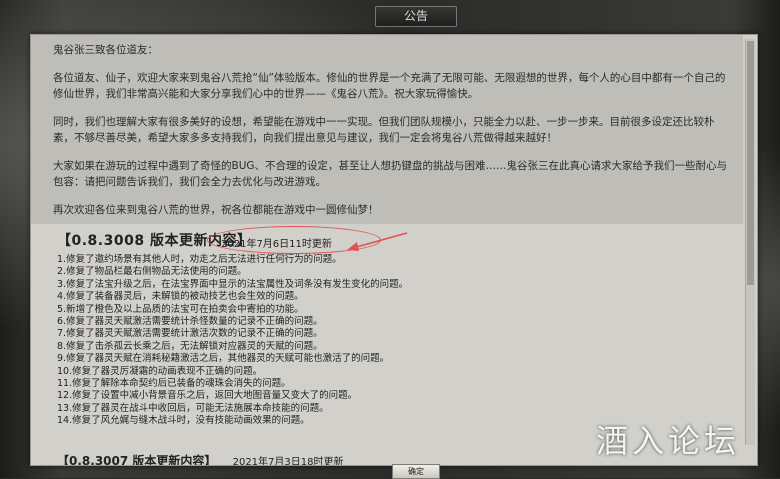  I want to click on change-item: 5.新增了橙色及以上品质的法宝可在拍卖会中寄拍的功能。, so click(180, 309).